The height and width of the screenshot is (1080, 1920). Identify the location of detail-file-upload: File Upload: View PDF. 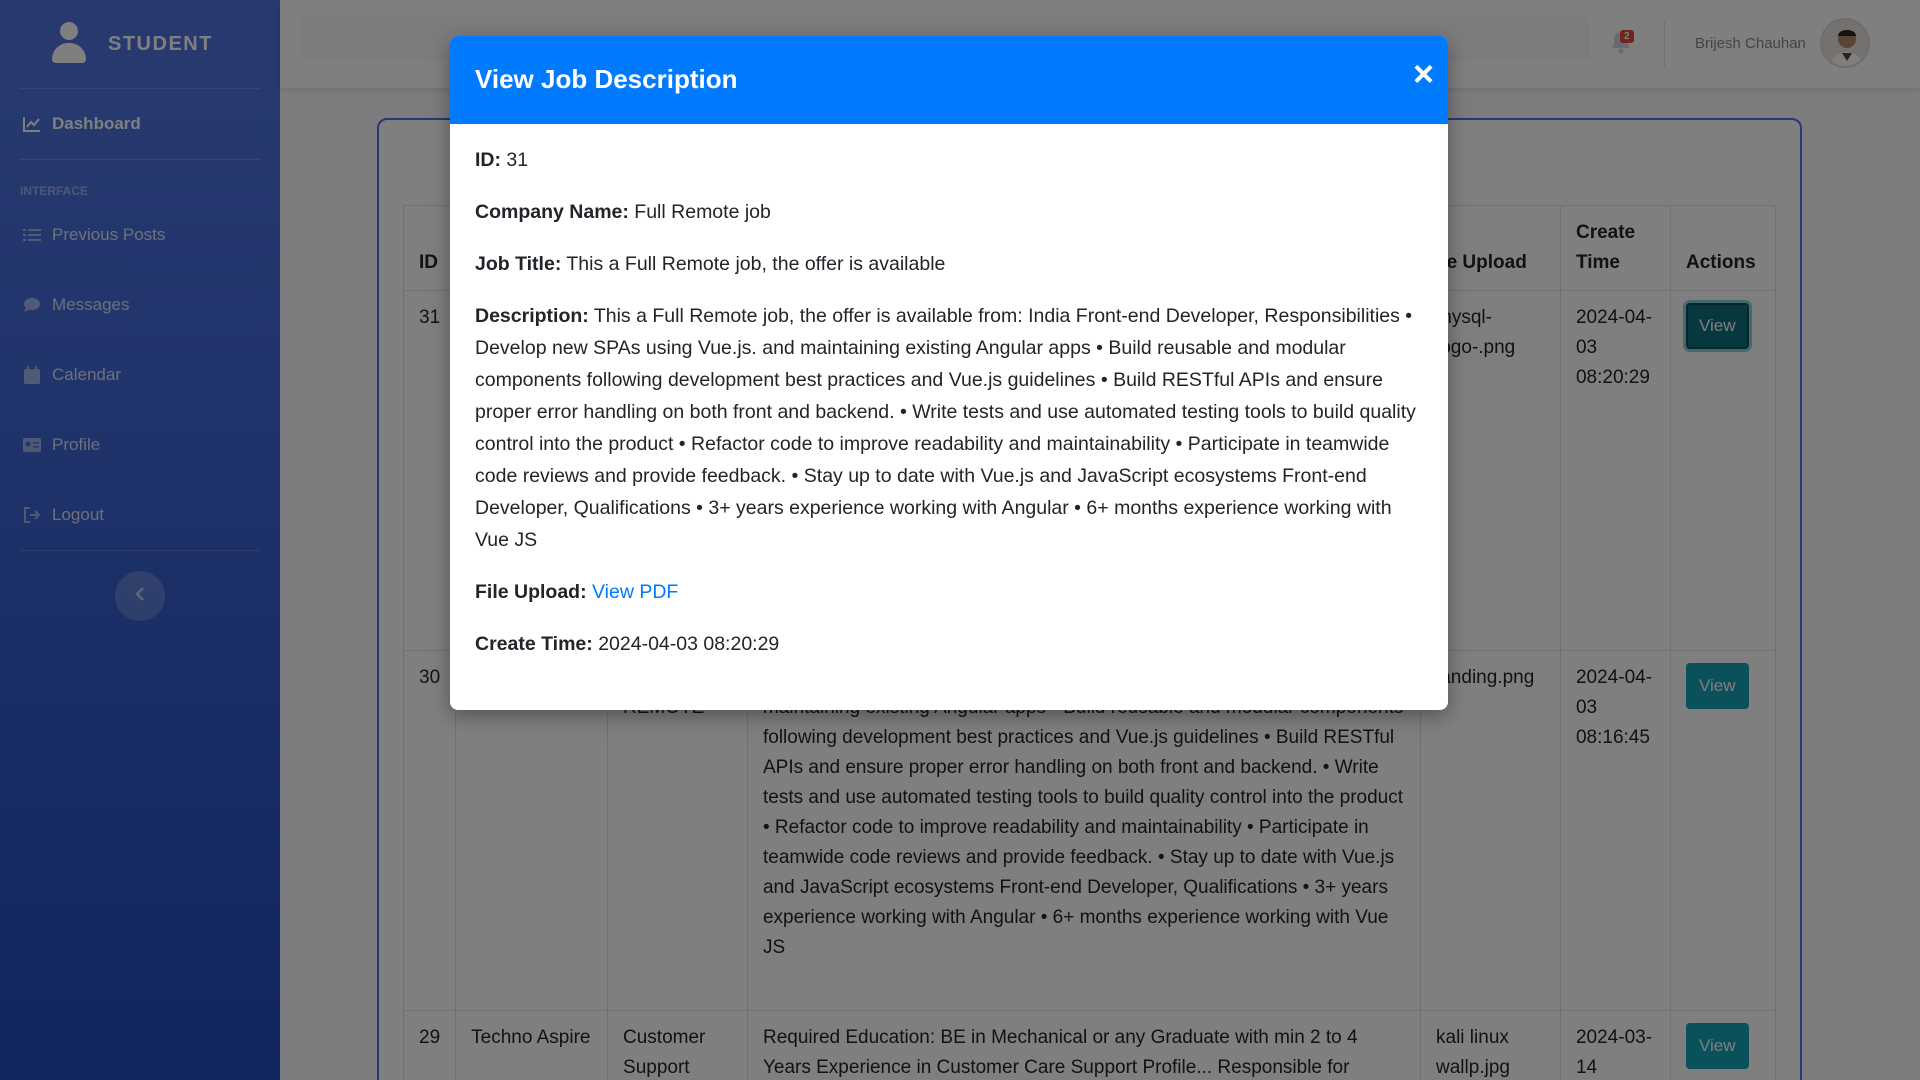
(949, 592).